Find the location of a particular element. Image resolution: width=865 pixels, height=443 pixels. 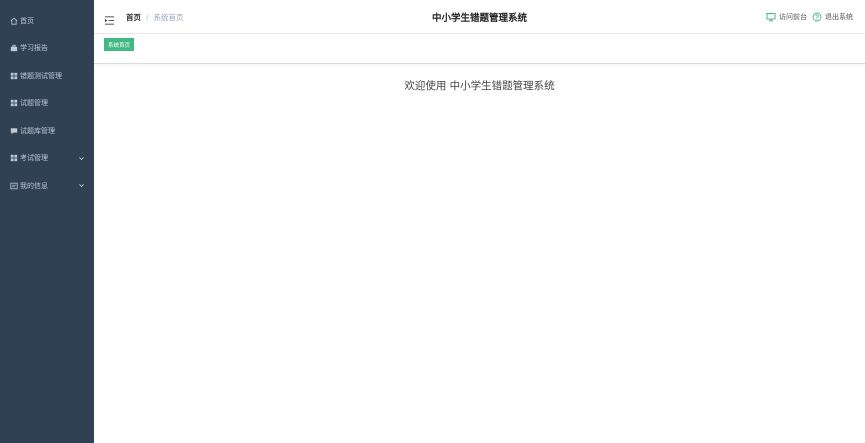

logout-link: 退出系统 is located at coordinates (832, 17).